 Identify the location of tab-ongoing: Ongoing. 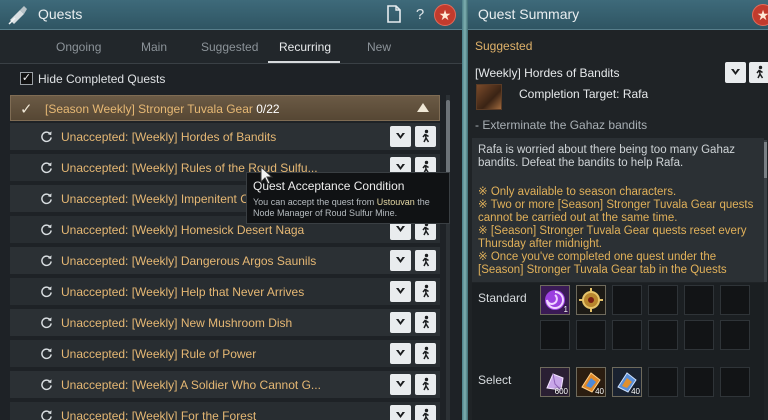
(78, 47).